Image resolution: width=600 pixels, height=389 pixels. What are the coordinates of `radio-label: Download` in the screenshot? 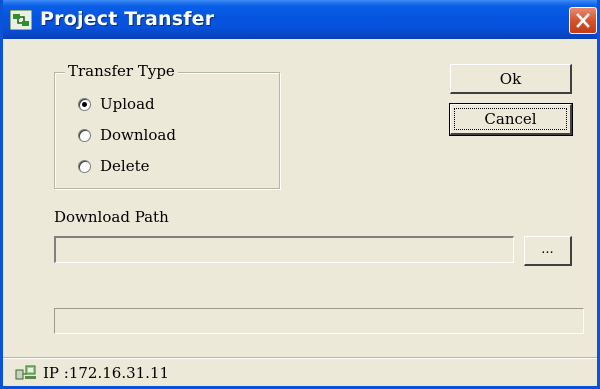 It's located at (138, 135).